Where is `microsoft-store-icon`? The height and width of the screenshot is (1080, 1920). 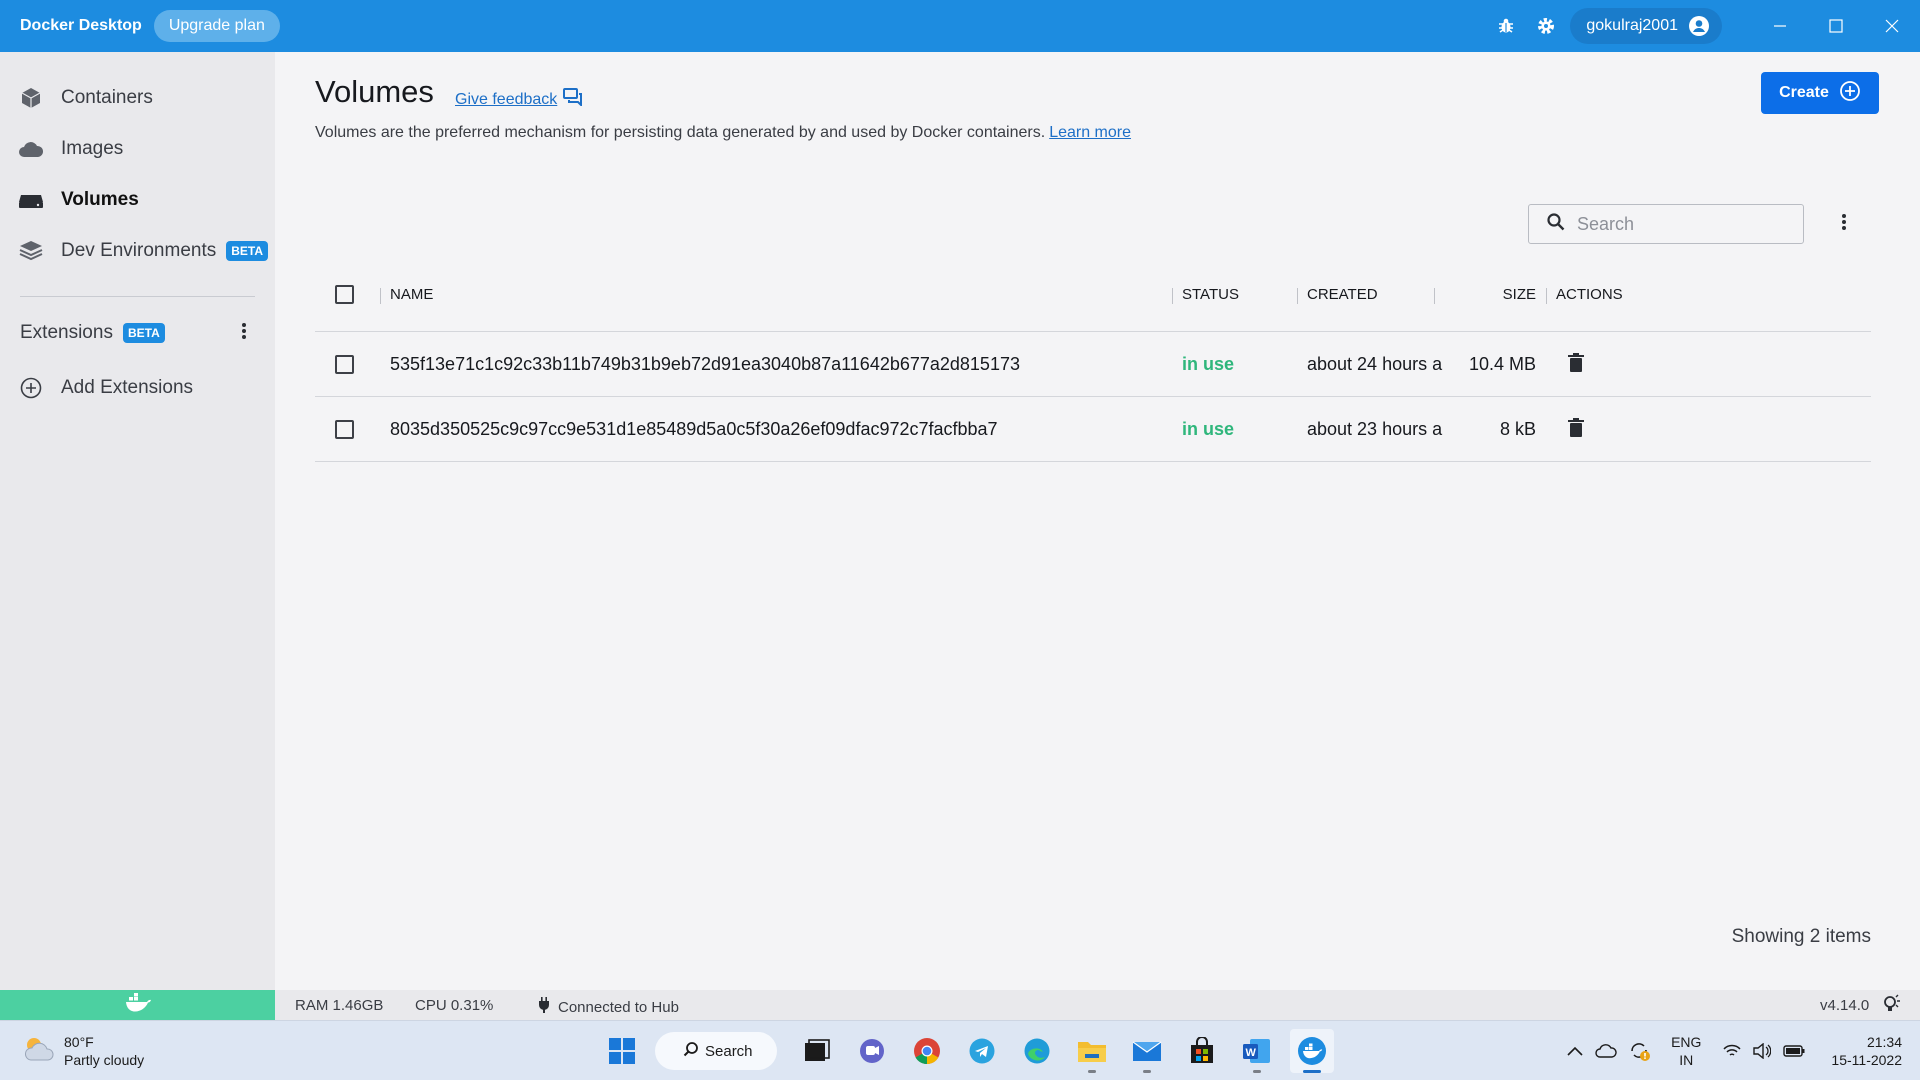 microsoft-store-icon is located at coordinates (1202, 1051).